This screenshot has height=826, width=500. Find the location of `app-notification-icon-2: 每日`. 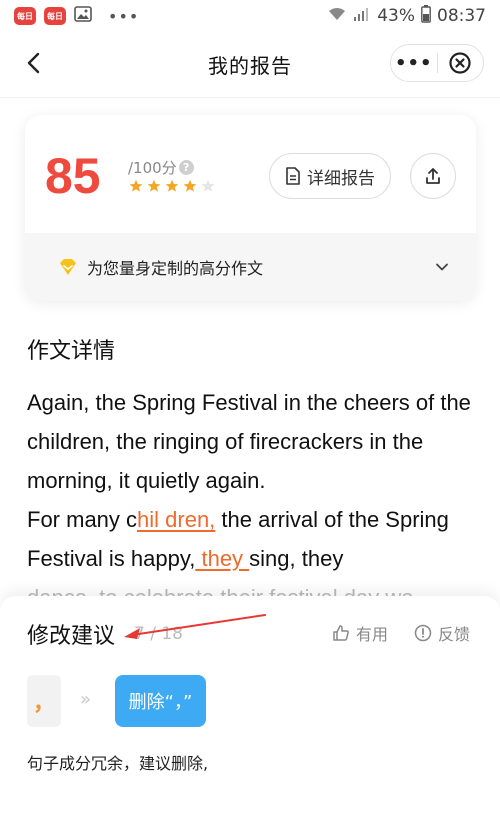

app-notification-icon-2: 每日 is located at coordinates (55, 16).